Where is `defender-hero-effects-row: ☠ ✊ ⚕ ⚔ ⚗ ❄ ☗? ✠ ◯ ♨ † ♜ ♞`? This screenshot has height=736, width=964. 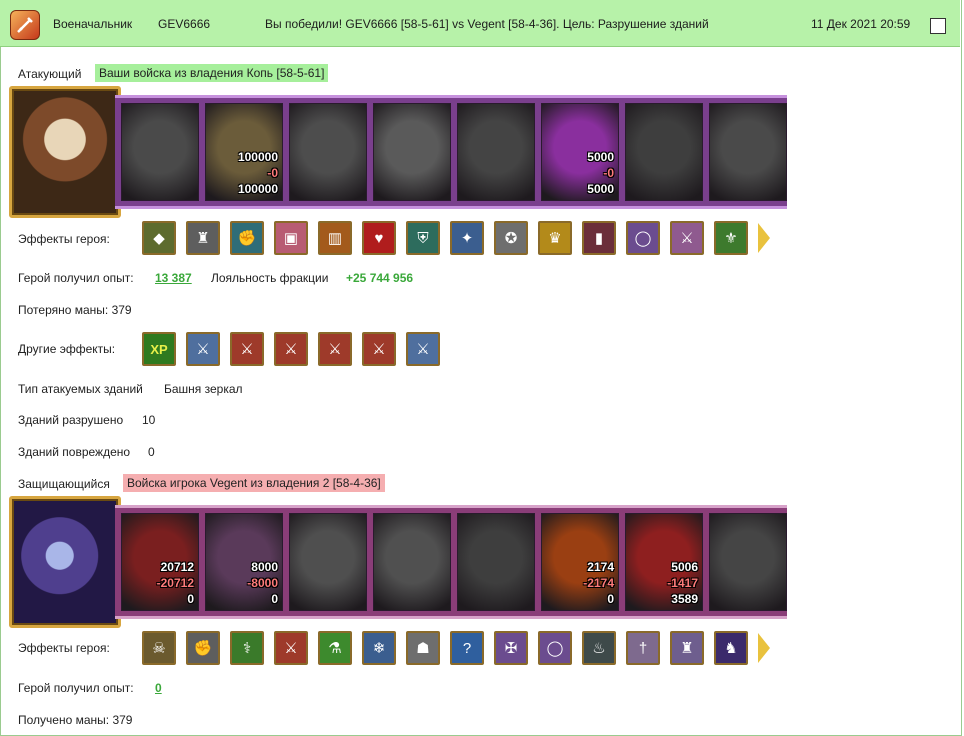 defender-hero-effects-row: ☠ ✊ ⚕ ⚔ ⚗ ❄ ☗? ✠ ◯ ♨ † ♜ ♞ is located at coordinates (462, 648).